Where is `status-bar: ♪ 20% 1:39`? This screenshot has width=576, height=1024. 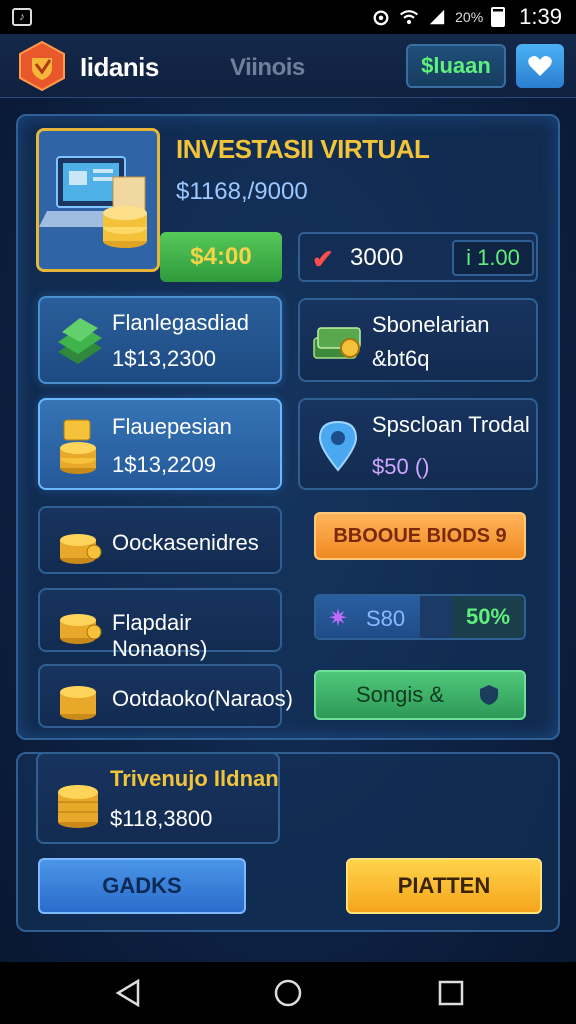
status-bar: ♪ 20% 1:39 is located at coordinates (288, 17).